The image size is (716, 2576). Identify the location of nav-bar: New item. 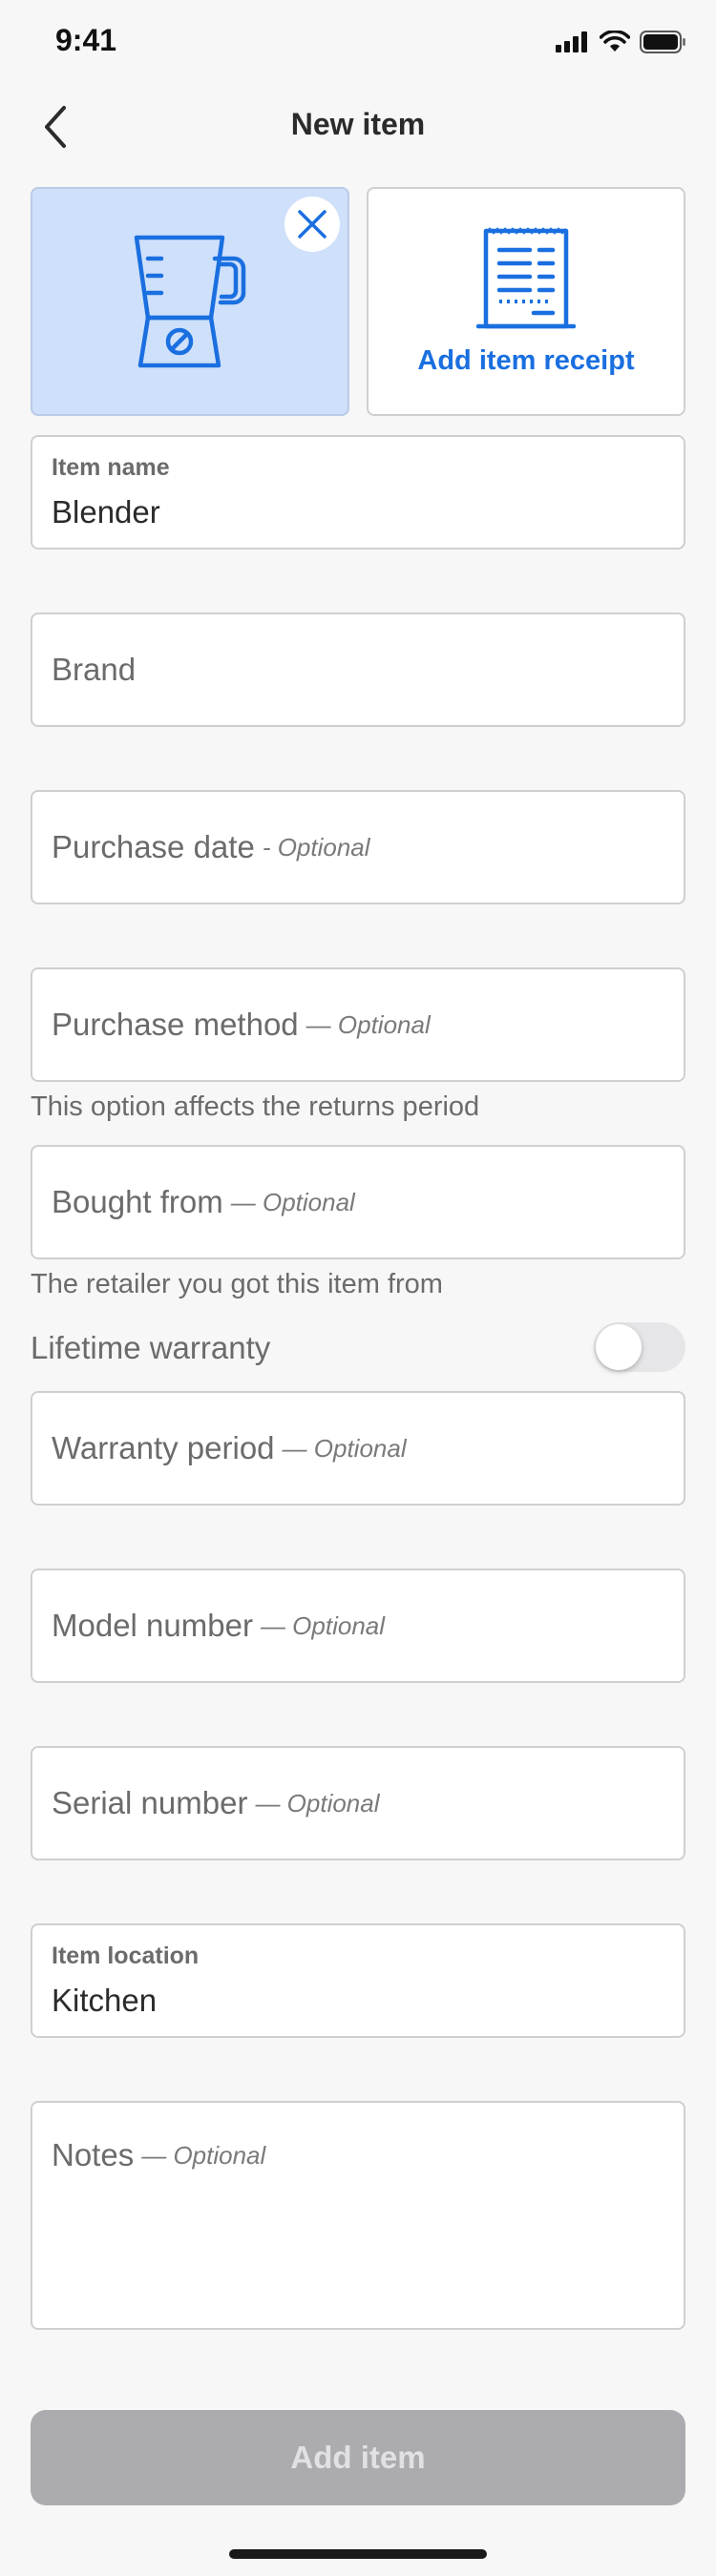
(358, 127).